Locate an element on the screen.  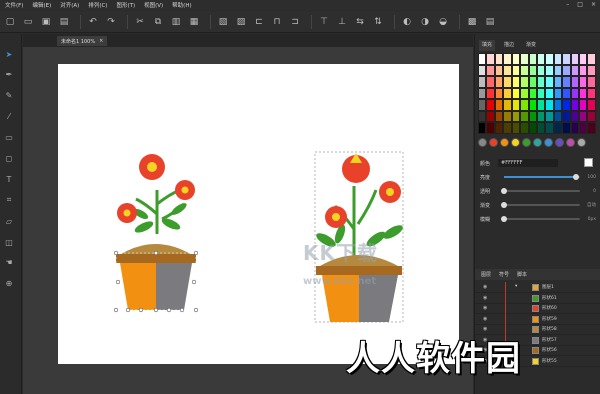
brush-tool-icon: ⁄ is located at coordinates (9, 116).